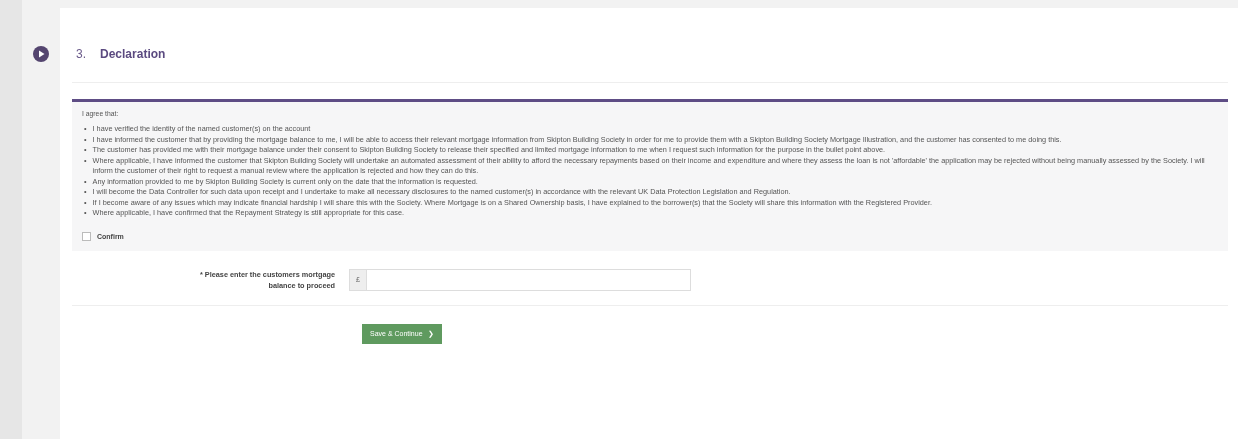  What do you see at coordinates (81, 54) in the screenshot?
I see `section-number: 3.` at bounding box center [81, 54].